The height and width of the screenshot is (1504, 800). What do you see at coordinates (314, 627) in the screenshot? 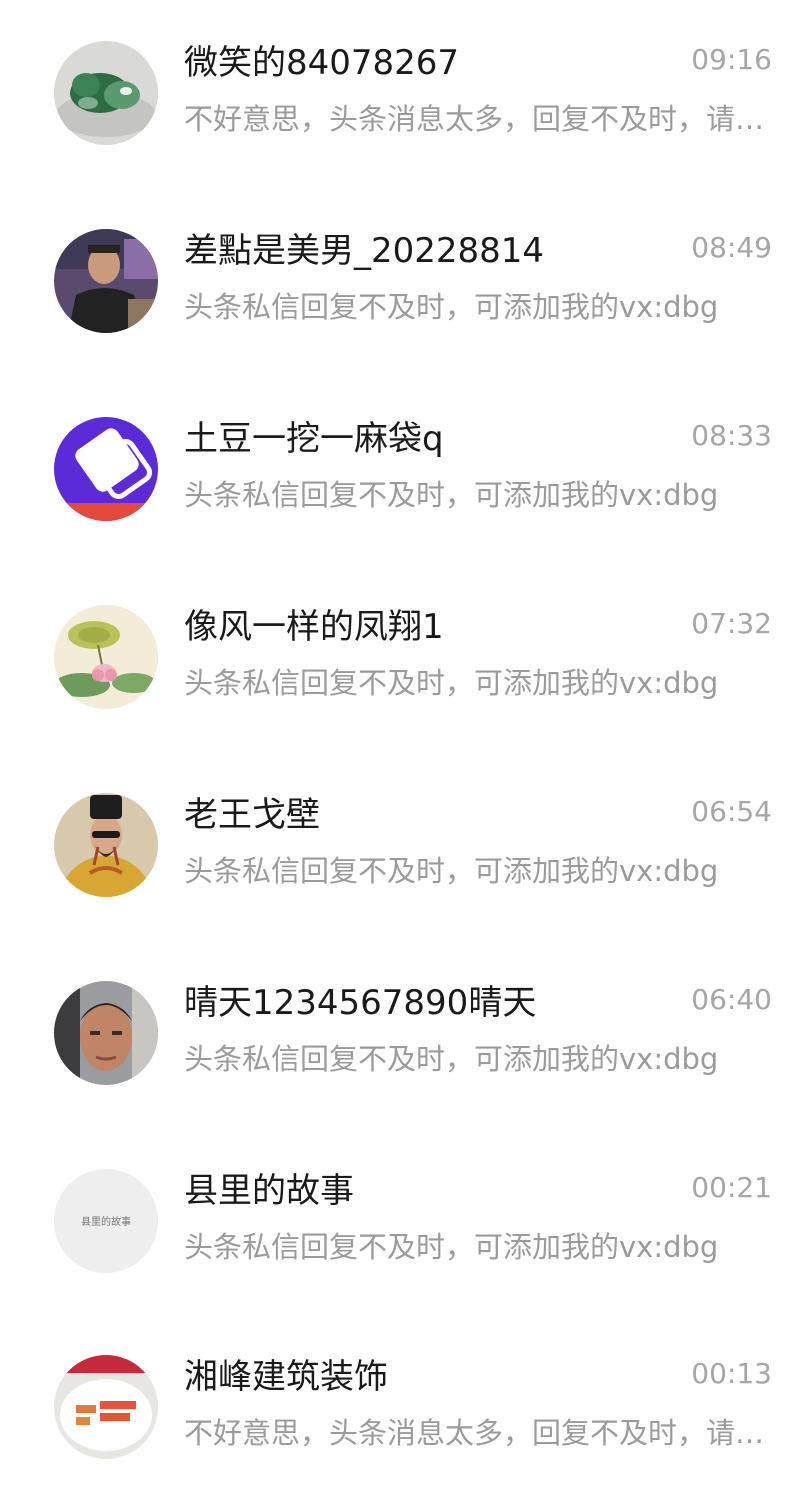
I see `conversation-name: 像风一样的凤翔1` at bounding box center [314, 627].